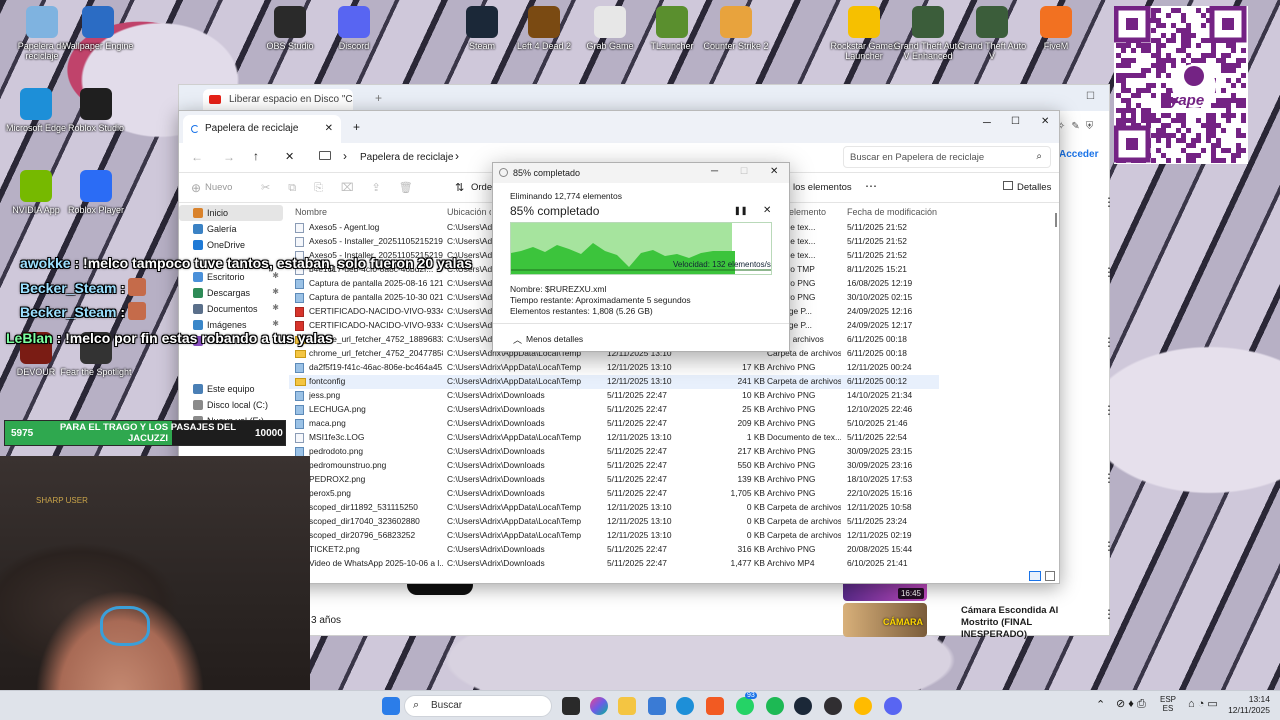  What do you see at coordinates (736, 28) in the screenshot?
I see `desktop-icon: Counter Strike 2` at bounding box center [736, 28].